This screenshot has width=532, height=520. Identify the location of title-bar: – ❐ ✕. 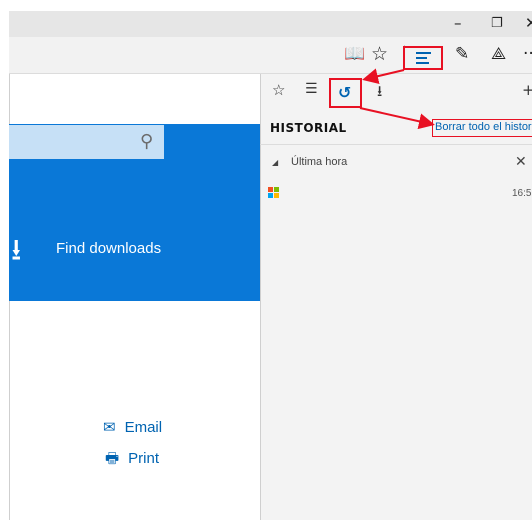
(270, 24).